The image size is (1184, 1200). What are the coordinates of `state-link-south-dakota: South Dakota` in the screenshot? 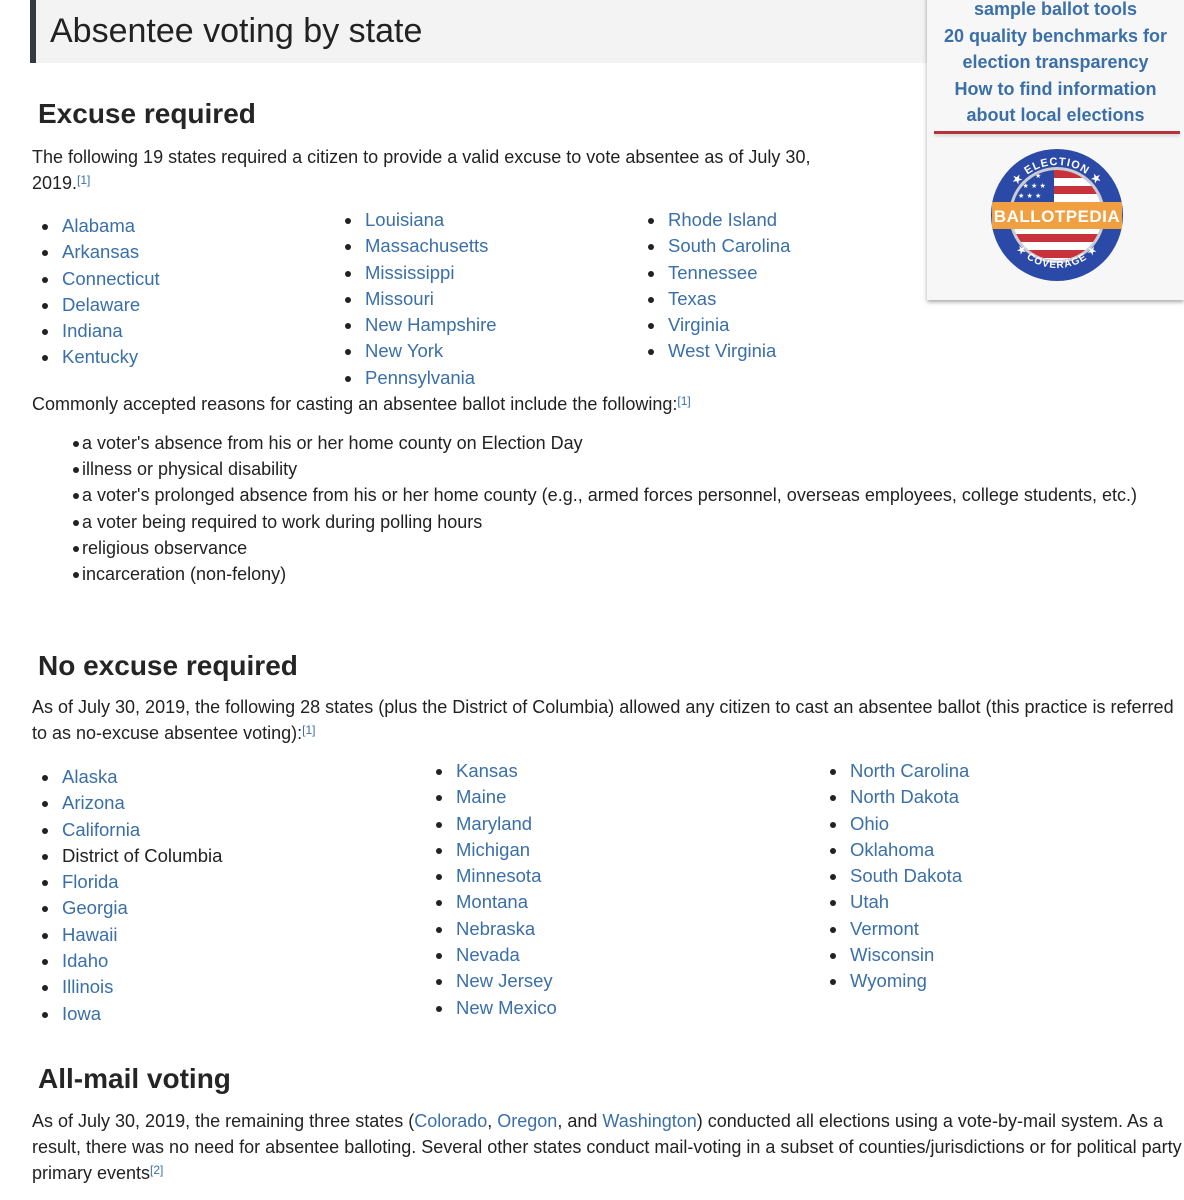 It's located at (906, 875).